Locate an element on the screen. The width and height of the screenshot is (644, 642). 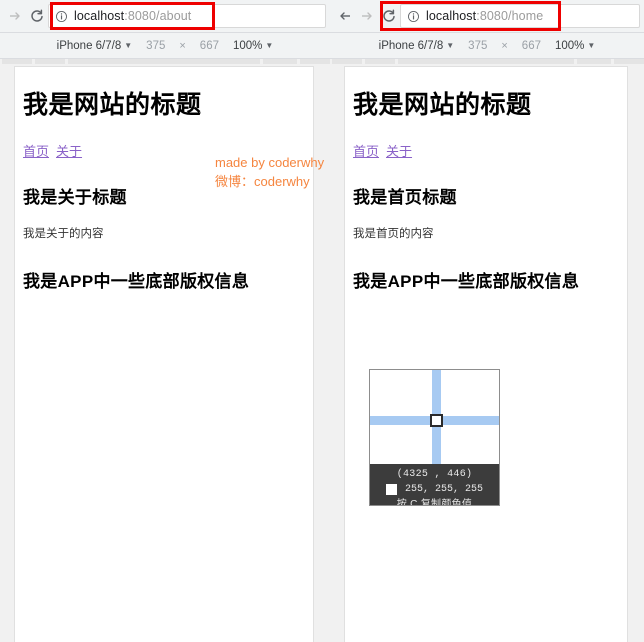
address-bar-left: localhost:8080/about is located at coordinates (187, 16).